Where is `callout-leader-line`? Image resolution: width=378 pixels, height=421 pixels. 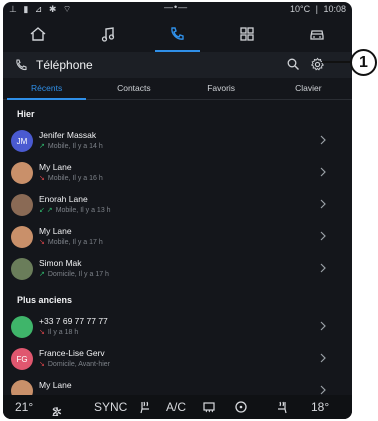
callout-leader-line is located at coordinates (337, 62).